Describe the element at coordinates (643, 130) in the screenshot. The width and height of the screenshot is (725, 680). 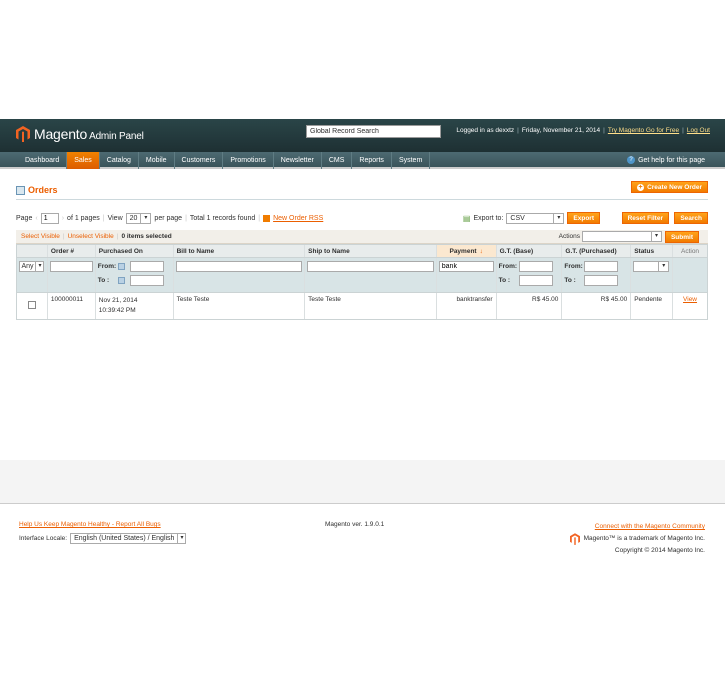
I see `try-magento-go-link: Try Magento Go for Free` at that location.